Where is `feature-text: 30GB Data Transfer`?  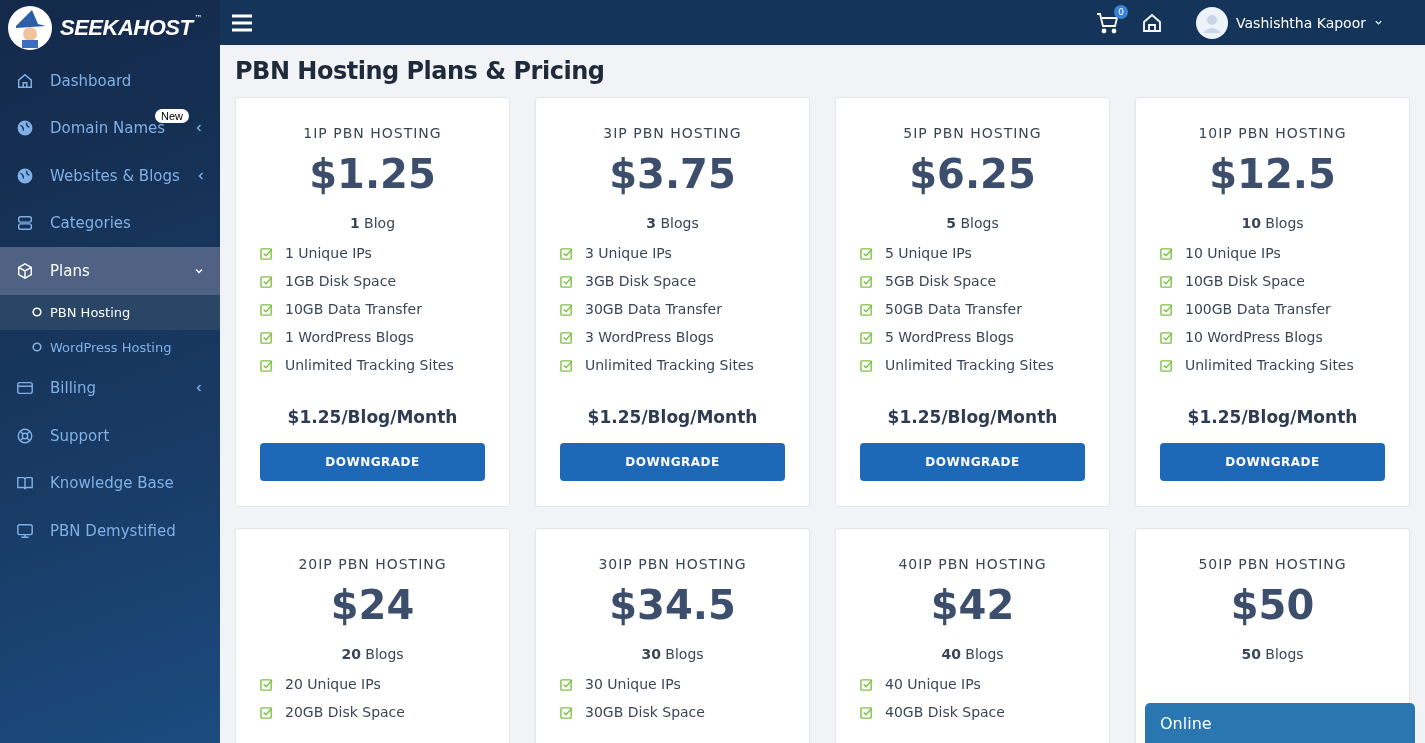 feature-text: 30GB Data Transfer is located at coordinates (653, 309).